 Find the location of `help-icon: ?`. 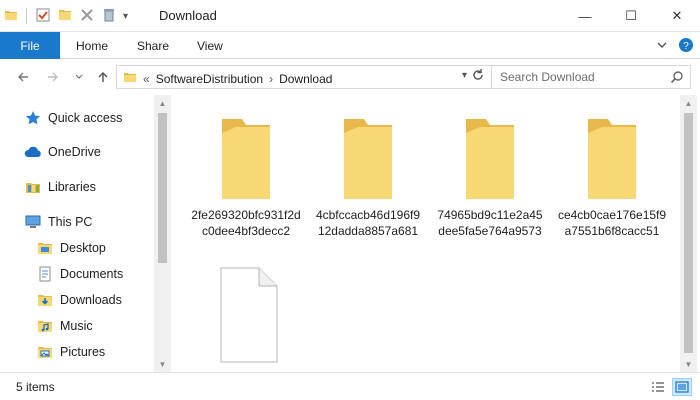

help-icon: ? is located at coordinates (686, 46).